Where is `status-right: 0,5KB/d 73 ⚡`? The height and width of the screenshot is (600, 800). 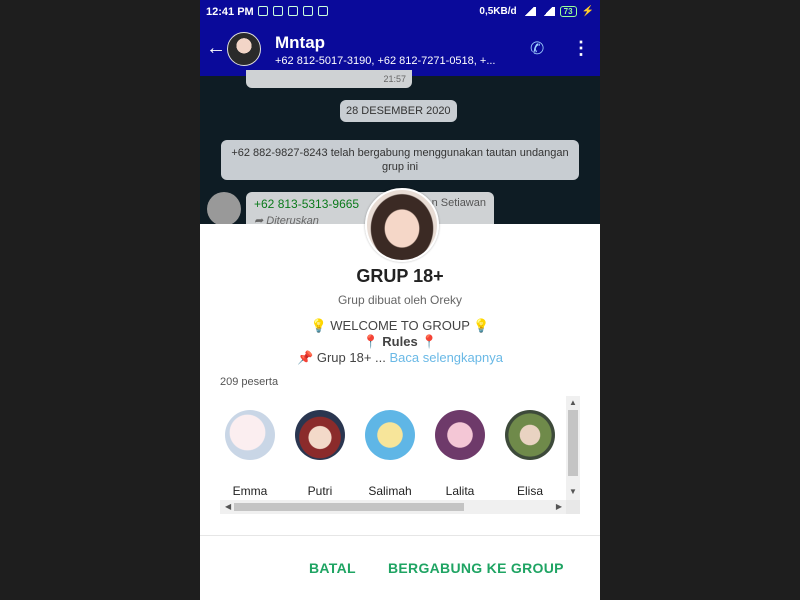 status-right: 0,5KB/d 73 ⚡ is located at coordinates (536, 11).